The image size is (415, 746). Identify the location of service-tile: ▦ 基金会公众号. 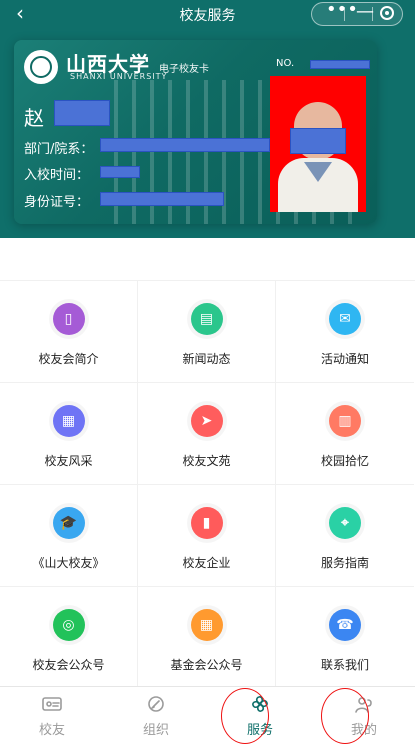
(207, 638).